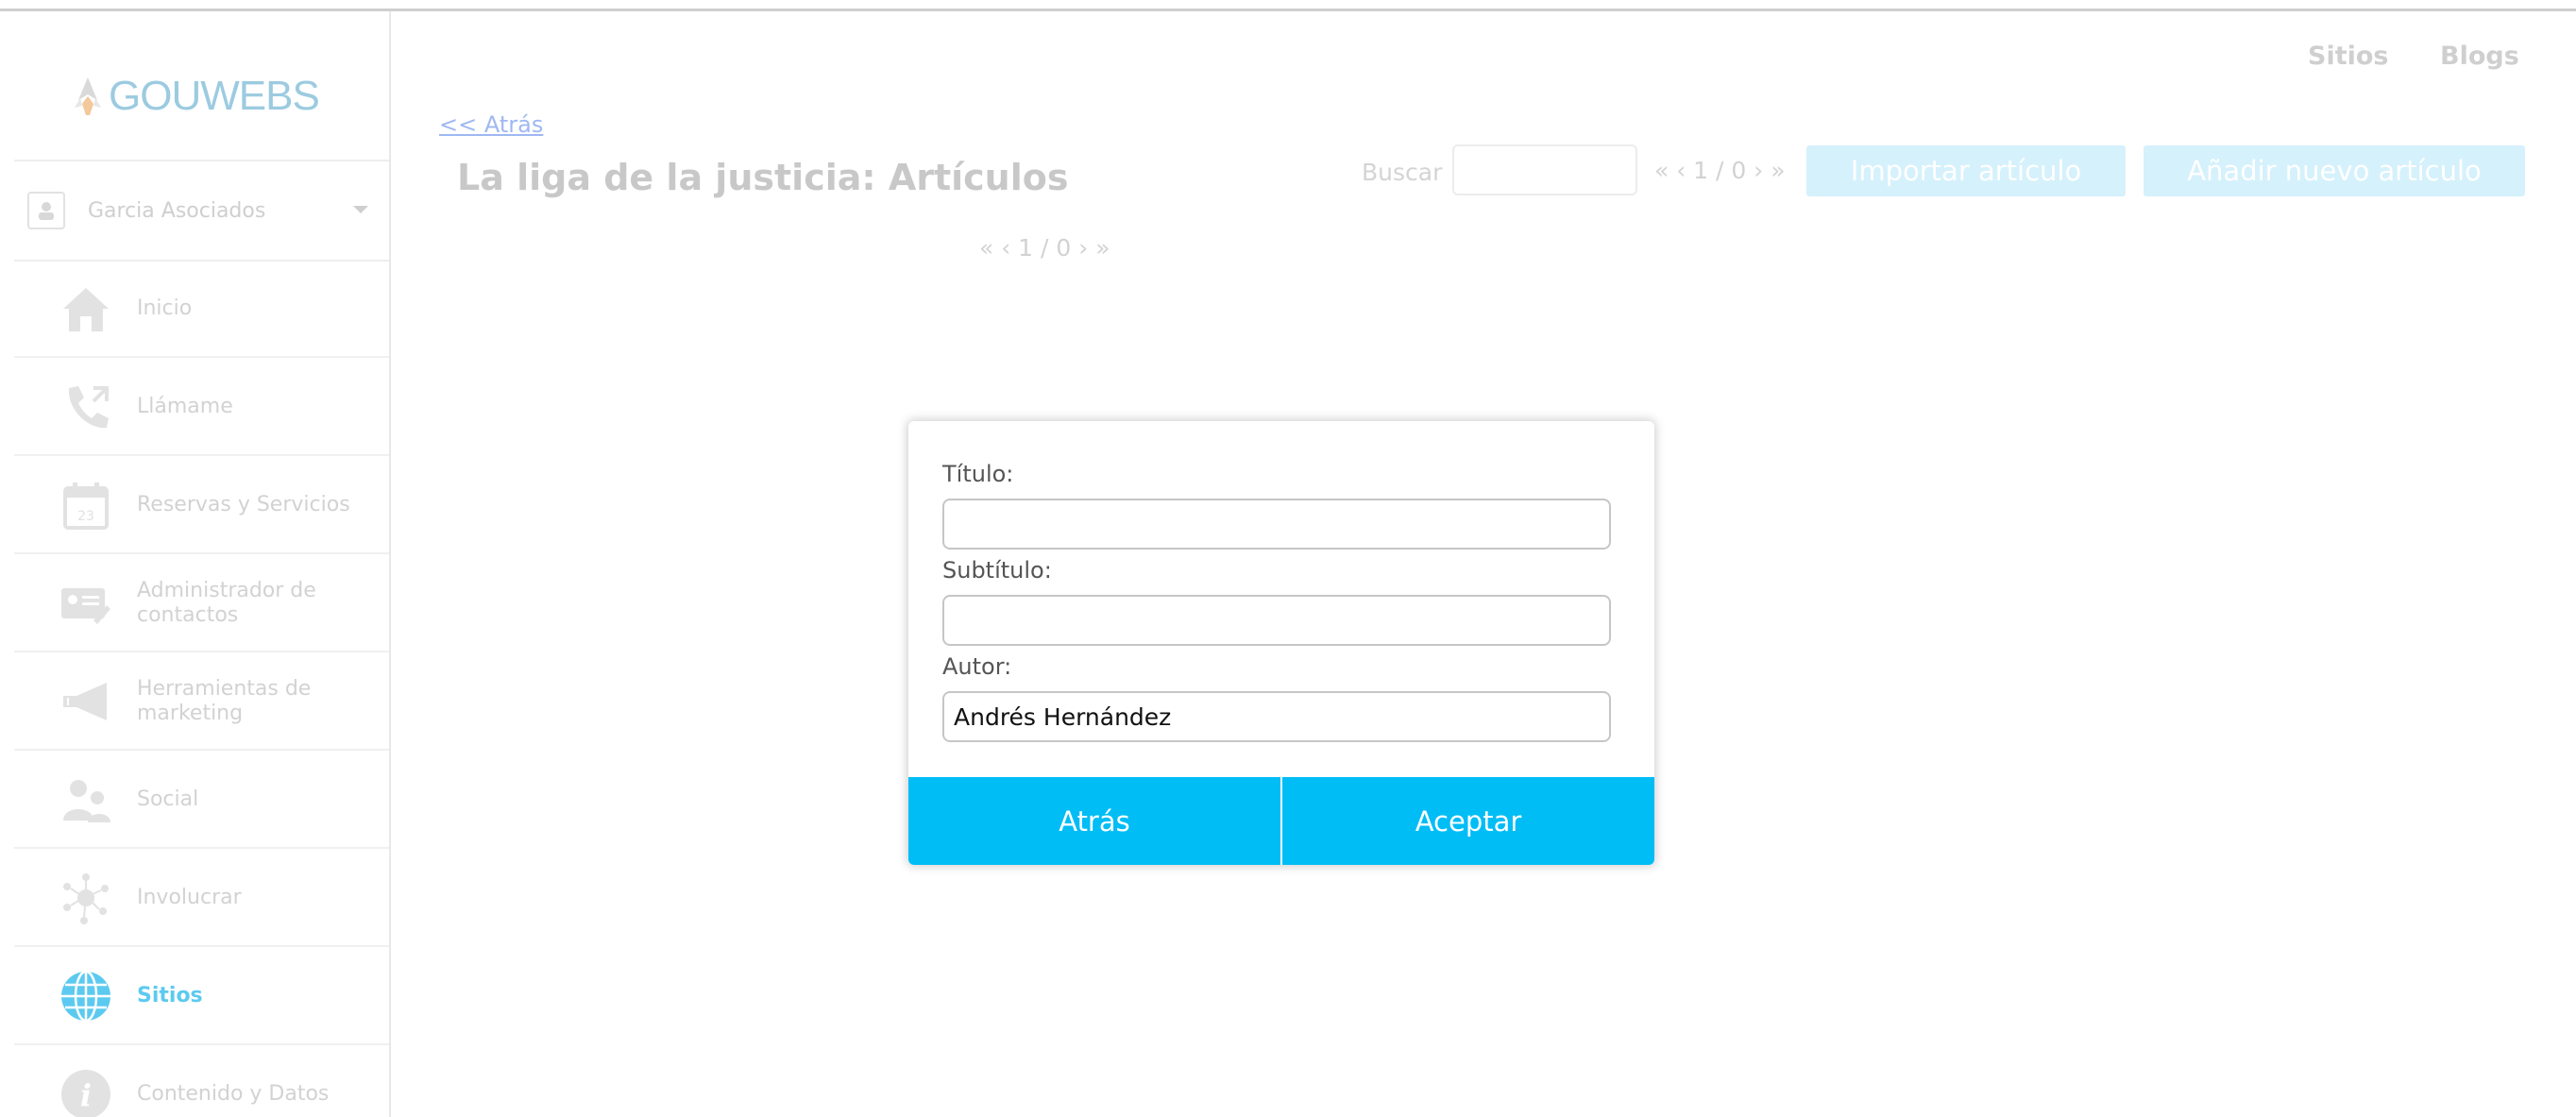  What do you see at coordinates (1544, 169) in the screenshot?
I see `search-input` at bounding box center [1544, 169].